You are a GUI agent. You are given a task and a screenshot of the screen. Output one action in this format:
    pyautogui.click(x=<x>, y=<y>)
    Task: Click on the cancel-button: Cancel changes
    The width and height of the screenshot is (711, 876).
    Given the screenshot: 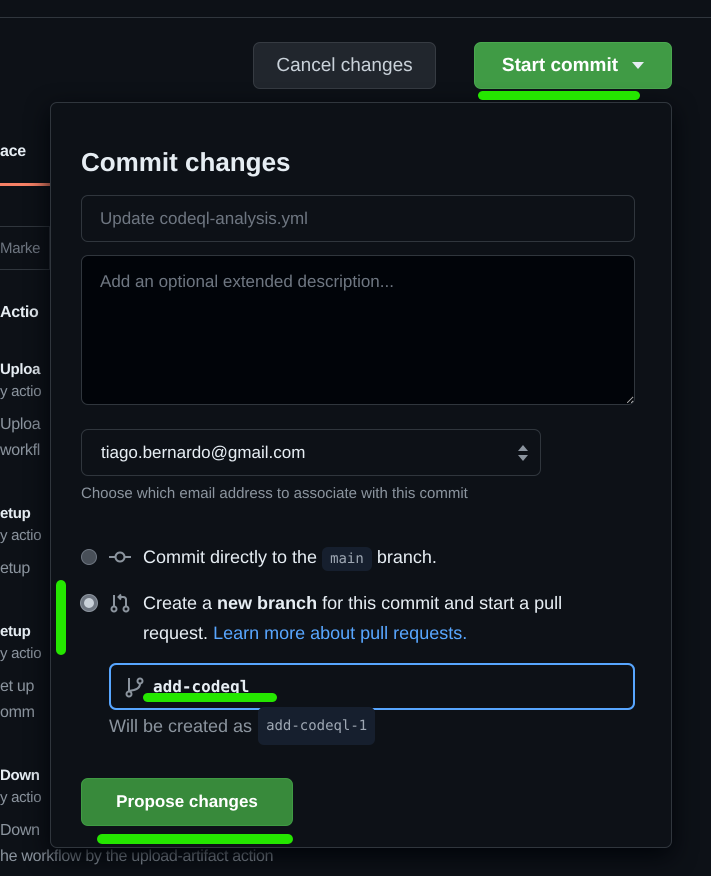 What is the action you would take?
    pyautogui.click(x=344, y=65)
    